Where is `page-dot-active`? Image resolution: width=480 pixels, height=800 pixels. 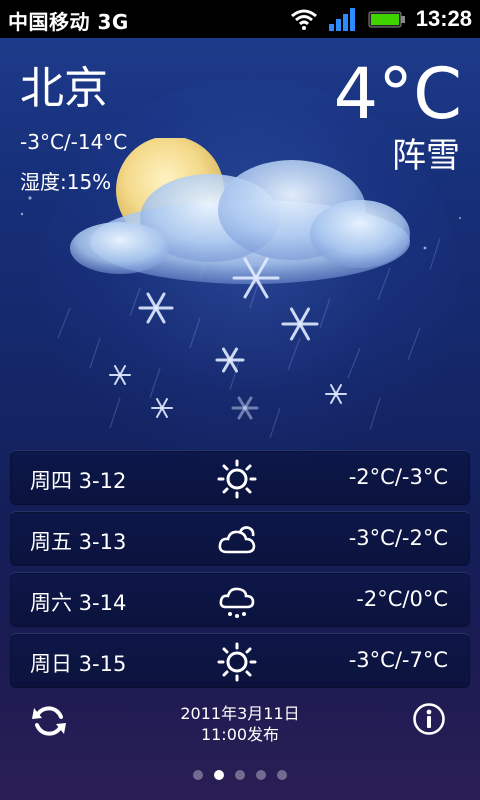 page-dot-active is located at coordinates (219, 775).